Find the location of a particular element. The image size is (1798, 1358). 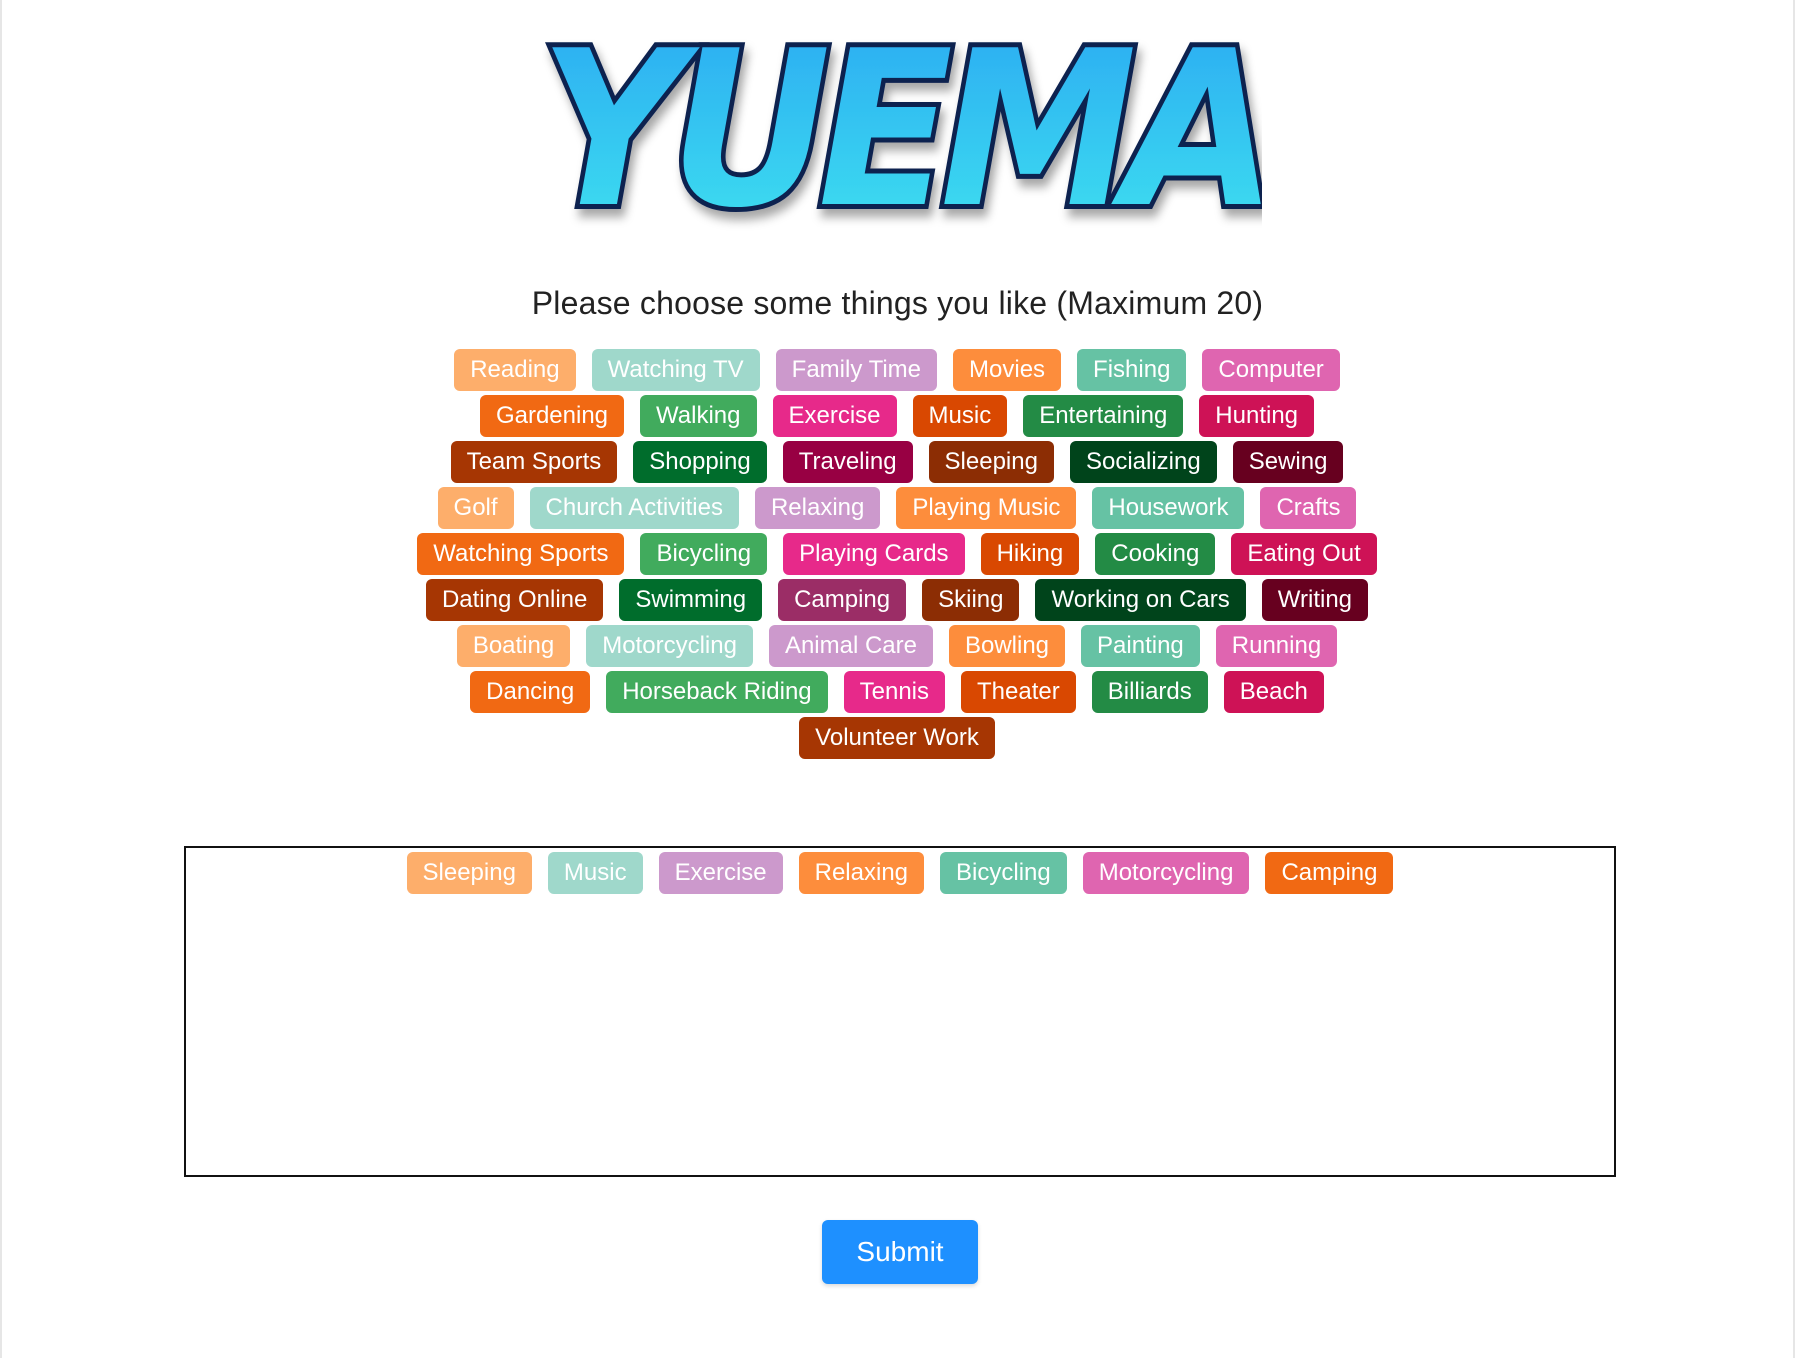

interest-tag-entertaining: Entertaining is located at coordinates (1103, 416).